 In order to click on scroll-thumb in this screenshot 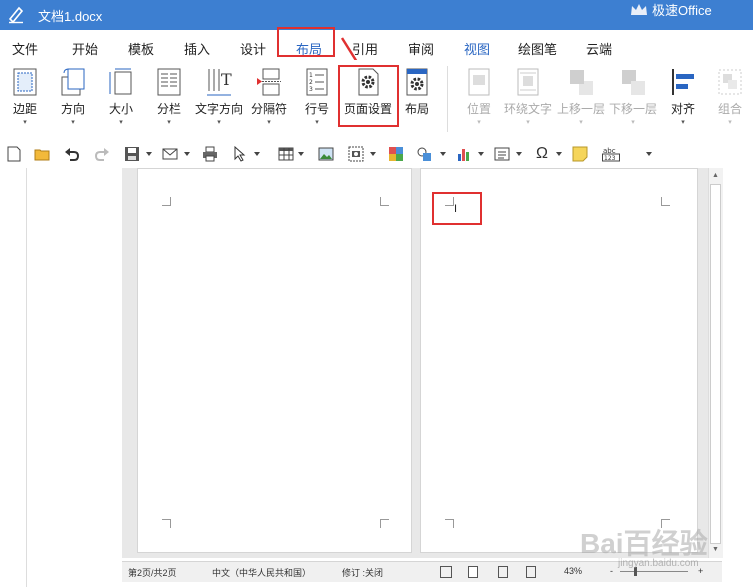, I will do `click(715, 364)`.